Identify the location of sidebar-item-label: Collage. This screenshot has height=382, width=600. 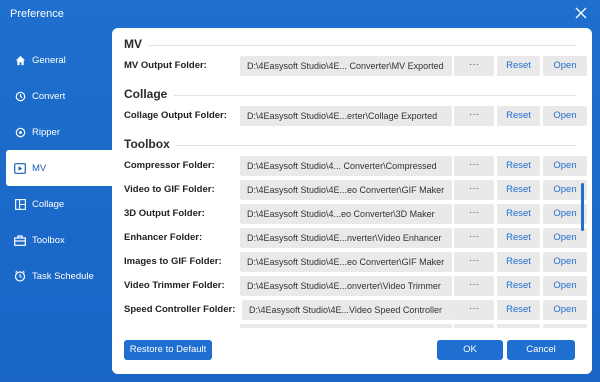
(48, 204).